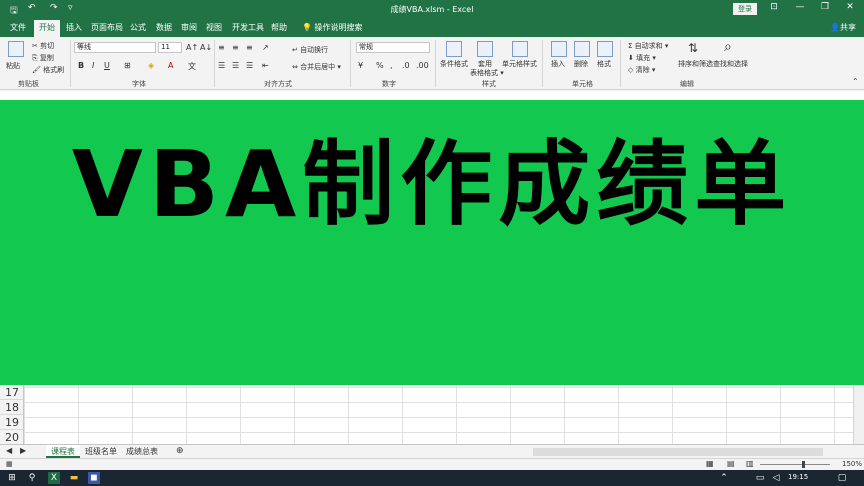  What do you see at coordinates (454, 49) in the screenshot?
I see `conditional-formatting-icon` at bounding box center [454, 49].